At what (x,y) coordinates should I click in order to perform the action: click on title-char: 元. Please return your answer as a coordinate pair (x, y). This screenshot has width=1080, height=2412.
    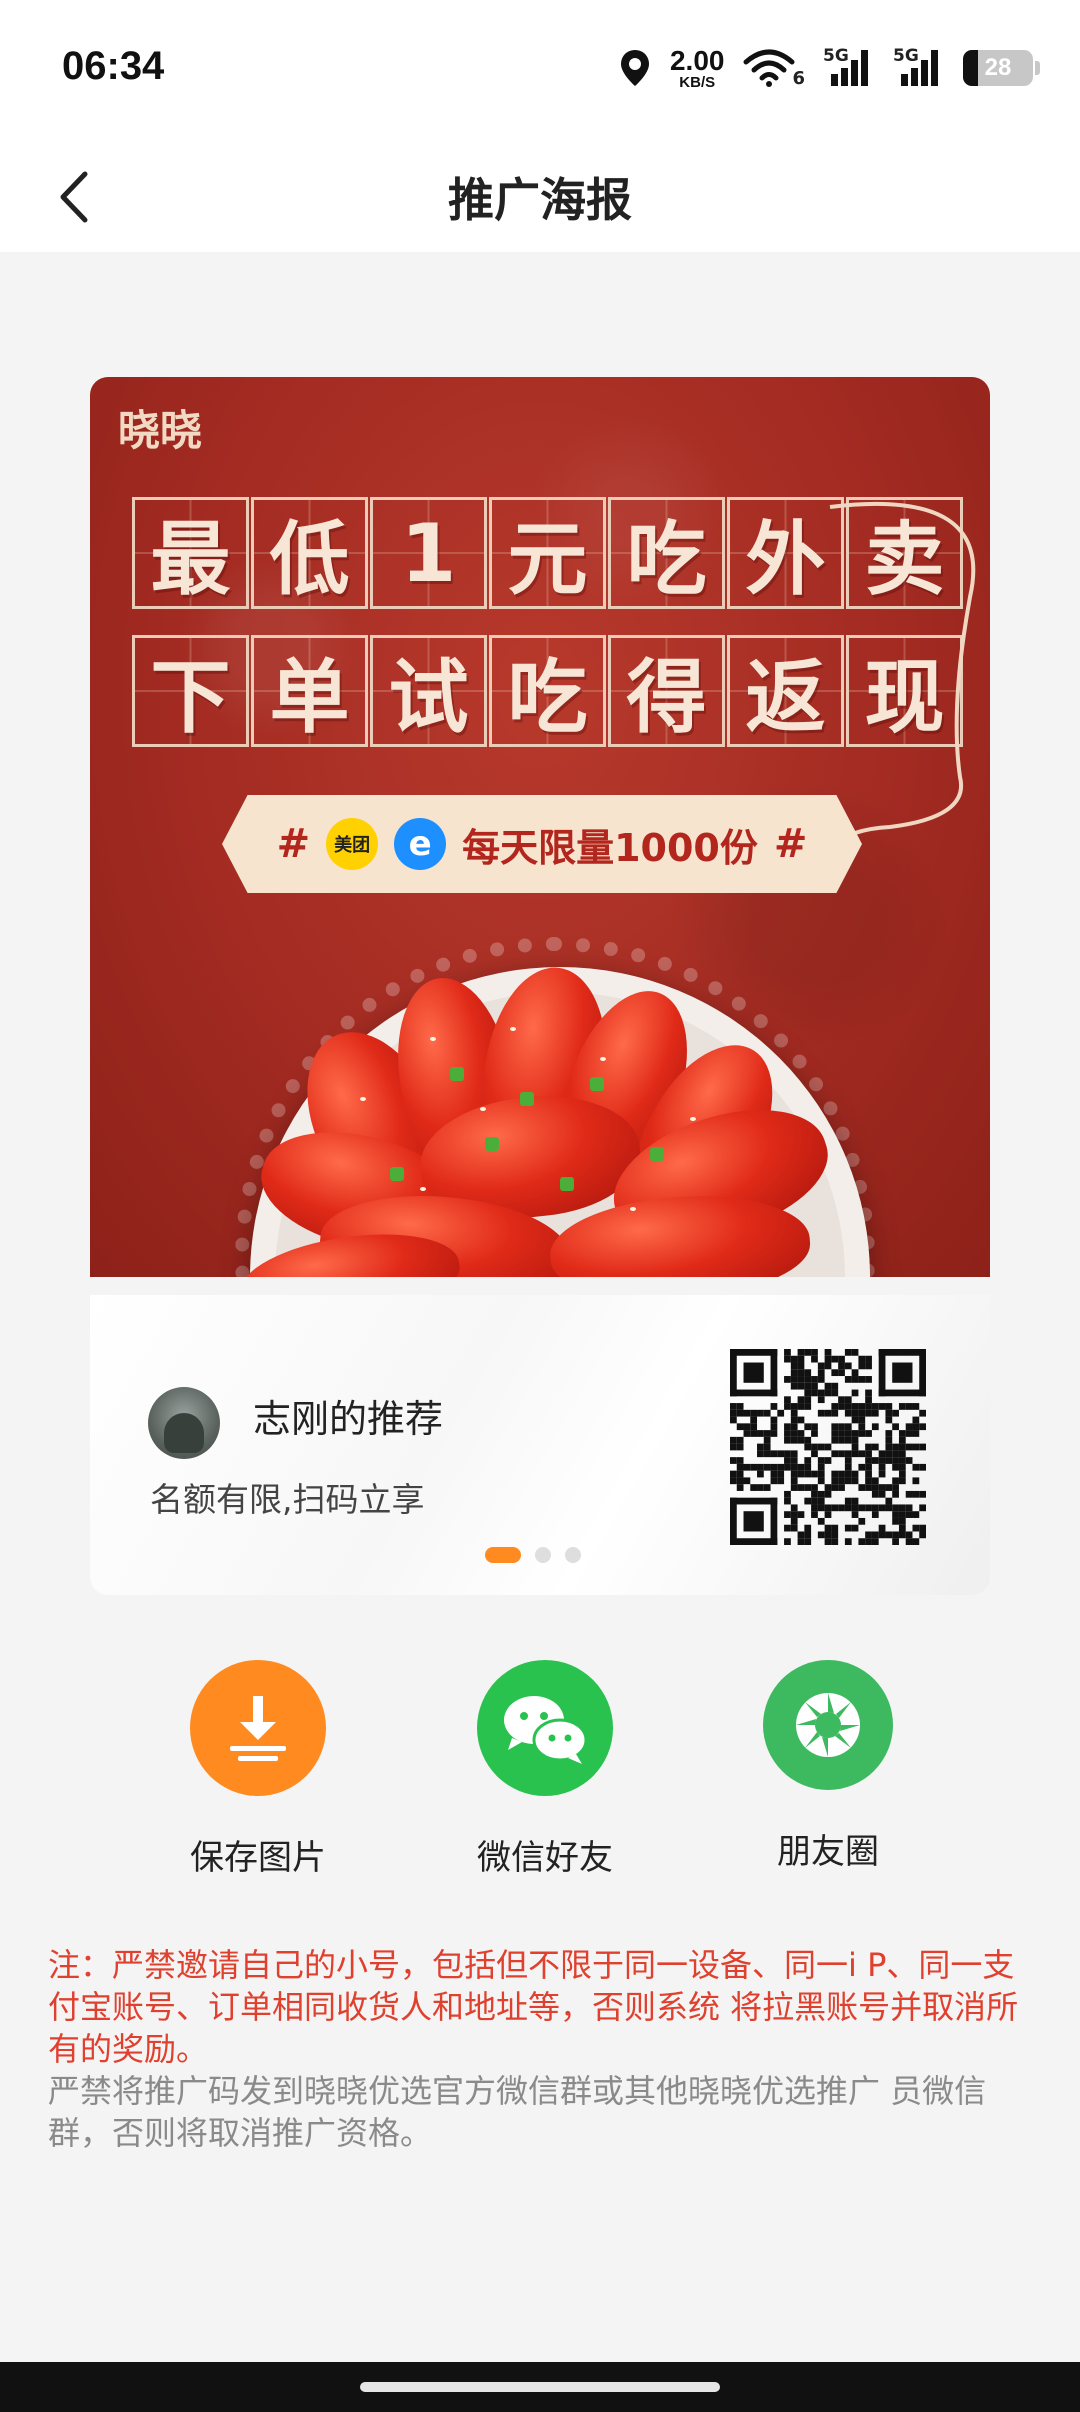
    Looking at the image, I should click on (547, 553).